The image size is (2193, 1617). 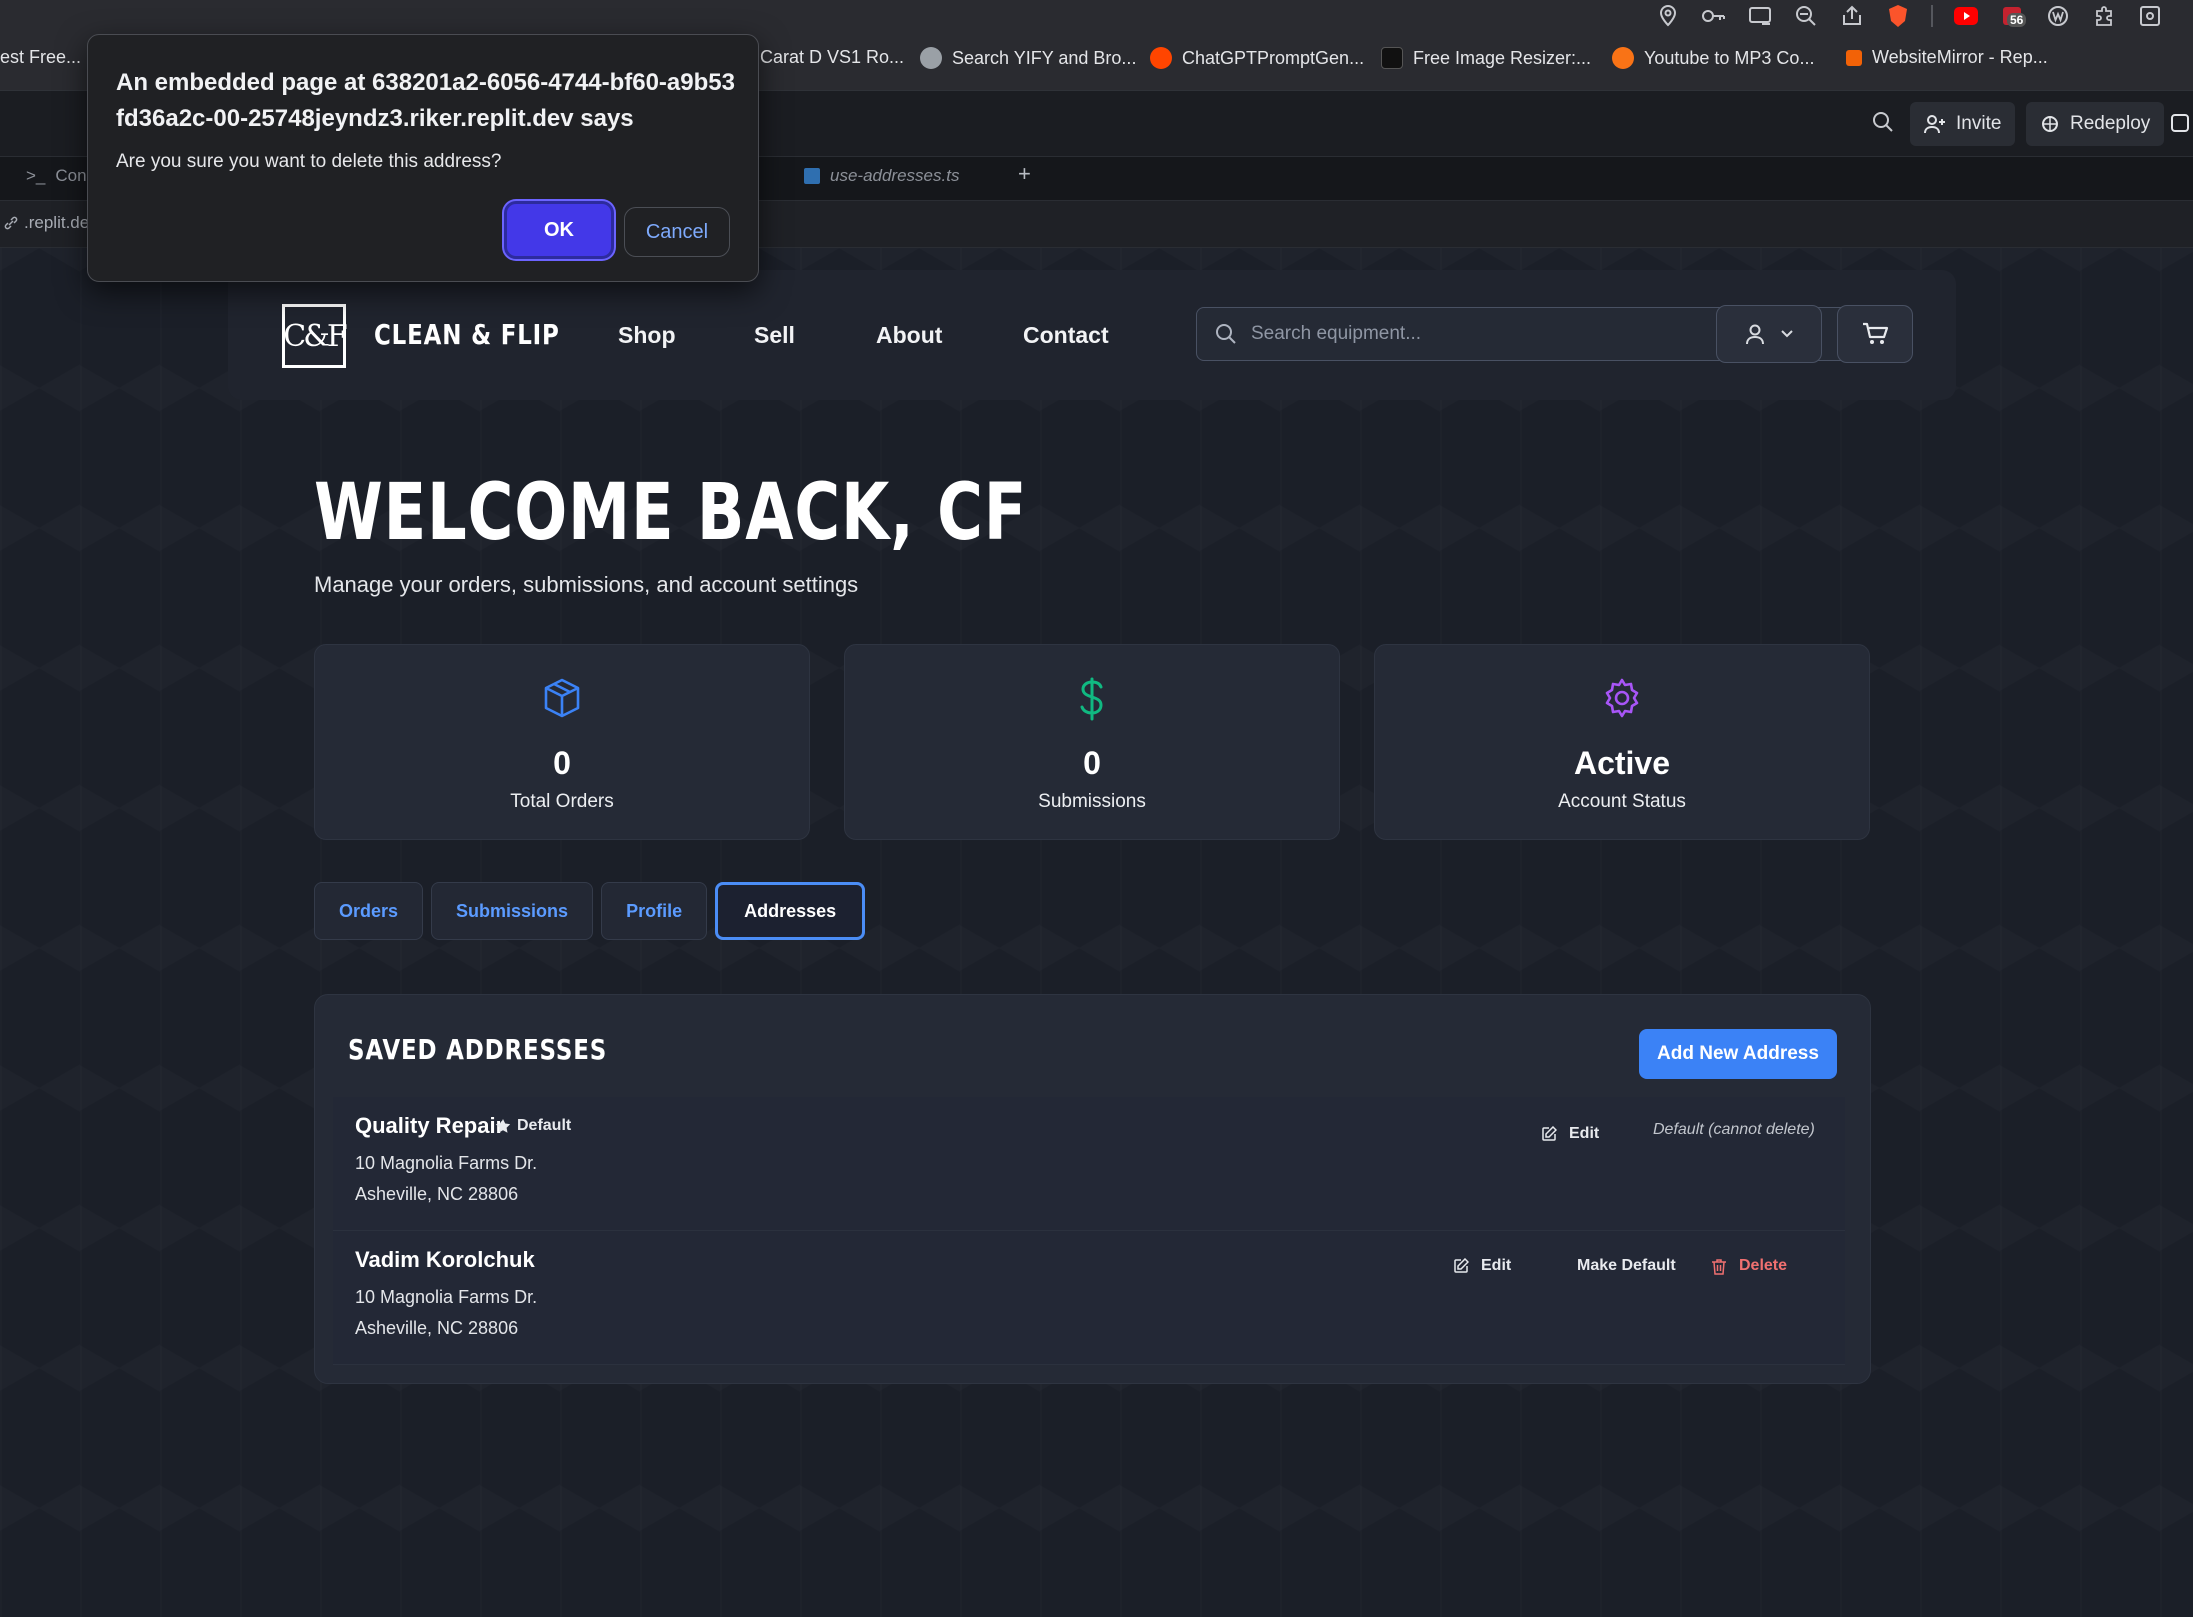 I want to click on stat-card-submissions: 0 Submissions, so click(x=1092, y=742).